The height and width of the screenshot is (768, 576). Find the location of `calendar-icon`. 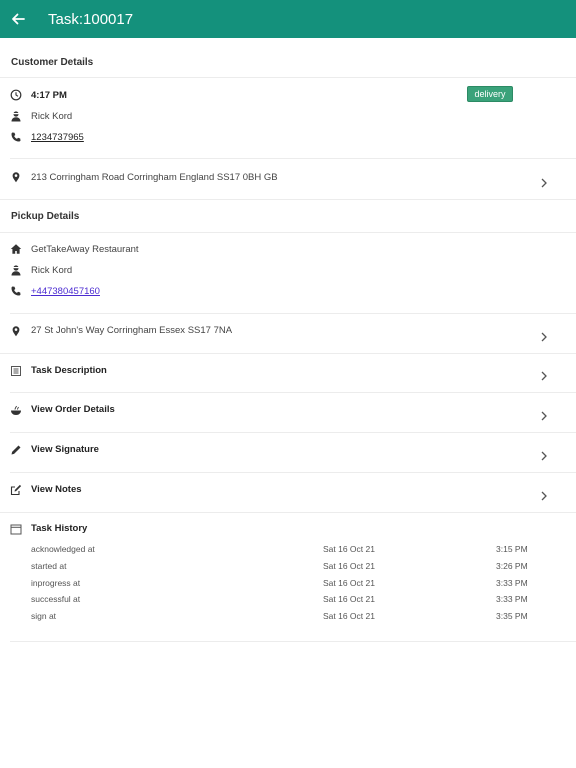

calendar-icon is located at coordinates (16, 529).